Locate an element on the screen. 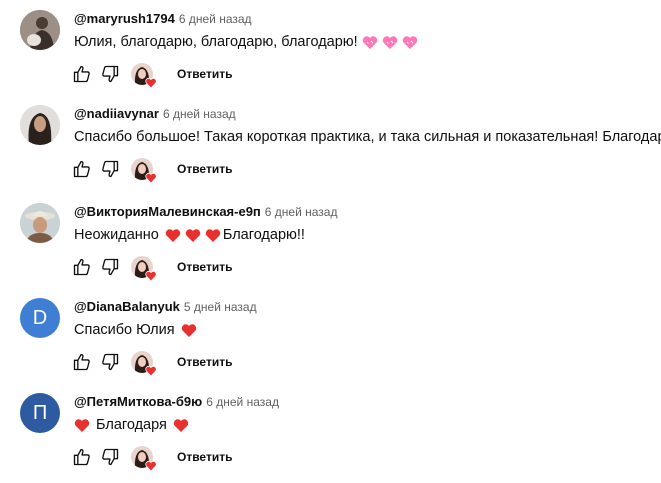 Image resolution: width=661 pixels, height=483 pixels. comment-header: @ПетяМиткова-б9ю 6 дней назад is located at coordinates (176, 401).